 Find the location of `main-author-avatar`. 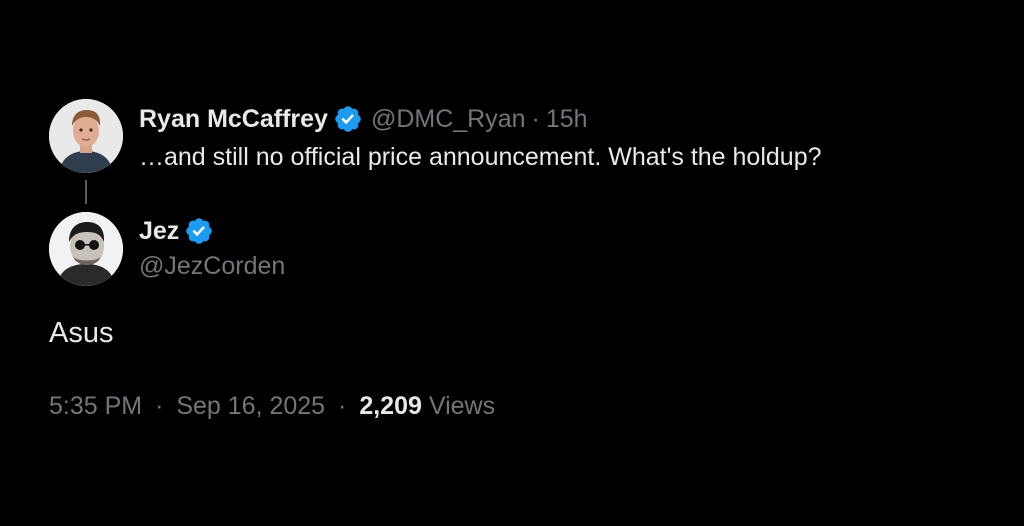

main-author-avatar is located at coordinates (86, 249).